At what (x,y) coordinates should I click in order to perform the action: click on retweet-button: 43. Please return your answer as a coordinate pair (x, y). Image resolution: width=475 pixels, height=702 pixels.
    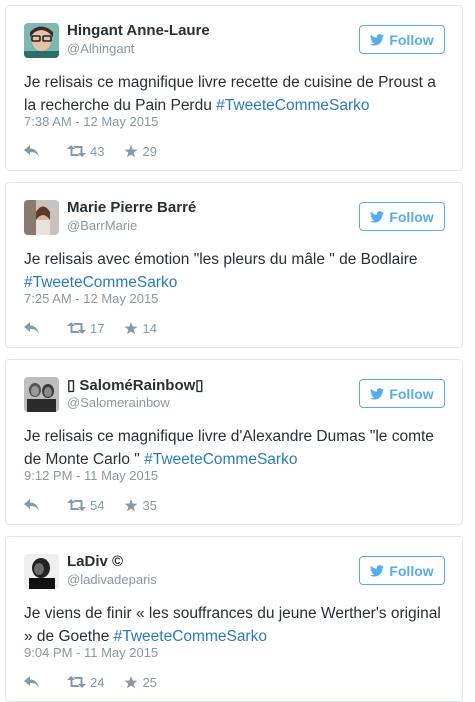
    Looking at the image, I should click on (85, 151).